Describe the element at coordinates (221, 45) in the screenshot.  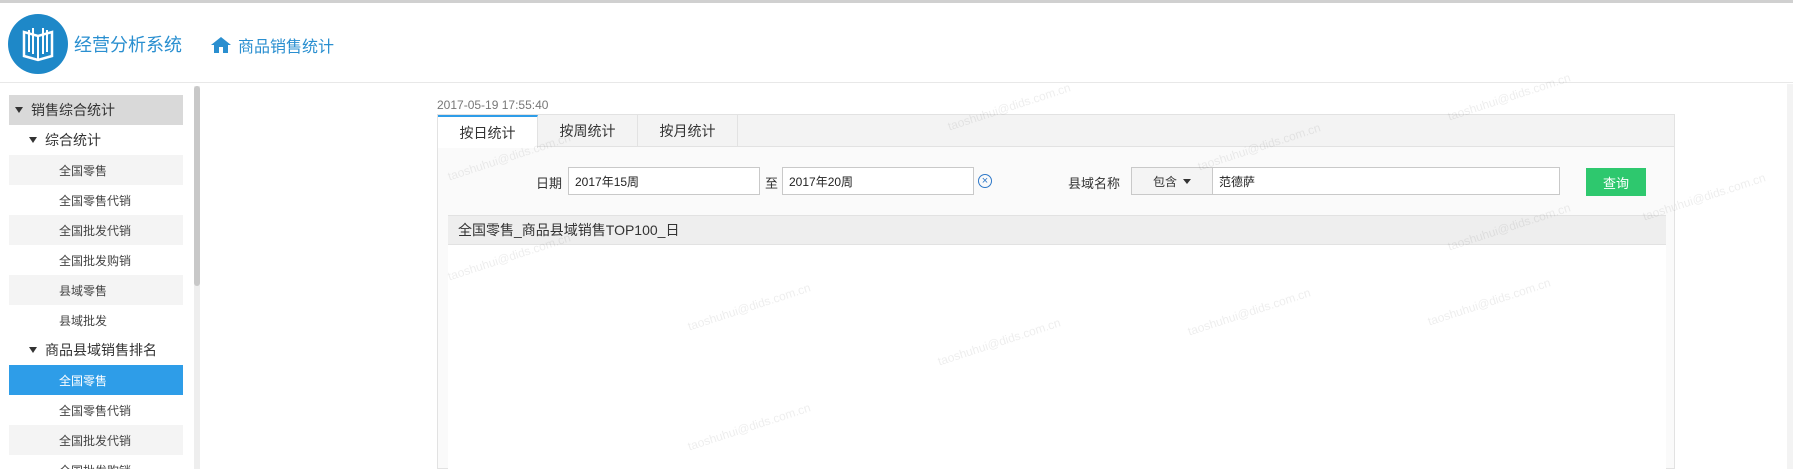
I see `home-icon` at that location.